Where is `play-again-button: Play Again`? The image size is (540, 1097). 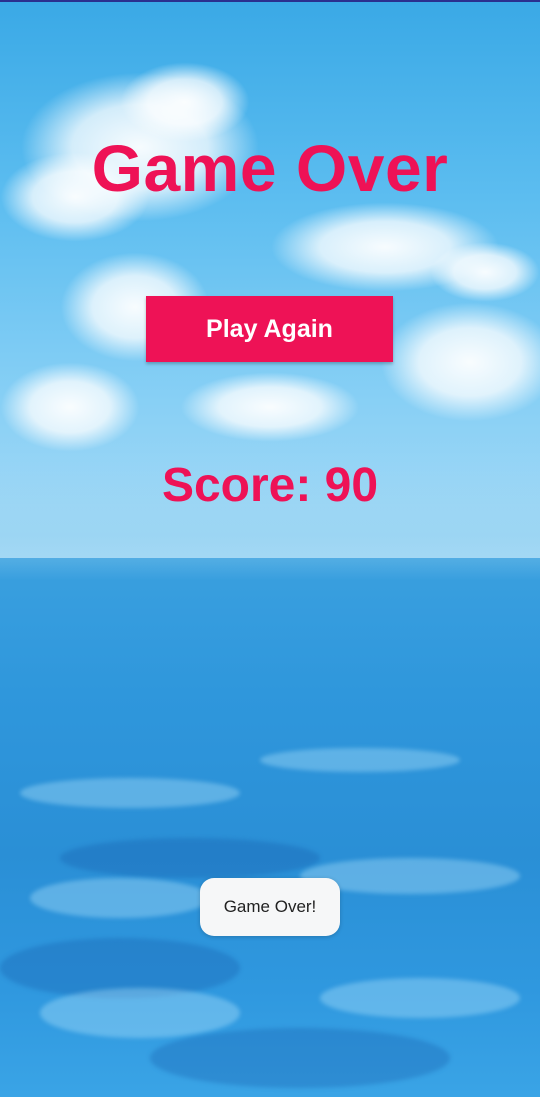 play-again-button: Play Again is located at coordinates (269, 329).